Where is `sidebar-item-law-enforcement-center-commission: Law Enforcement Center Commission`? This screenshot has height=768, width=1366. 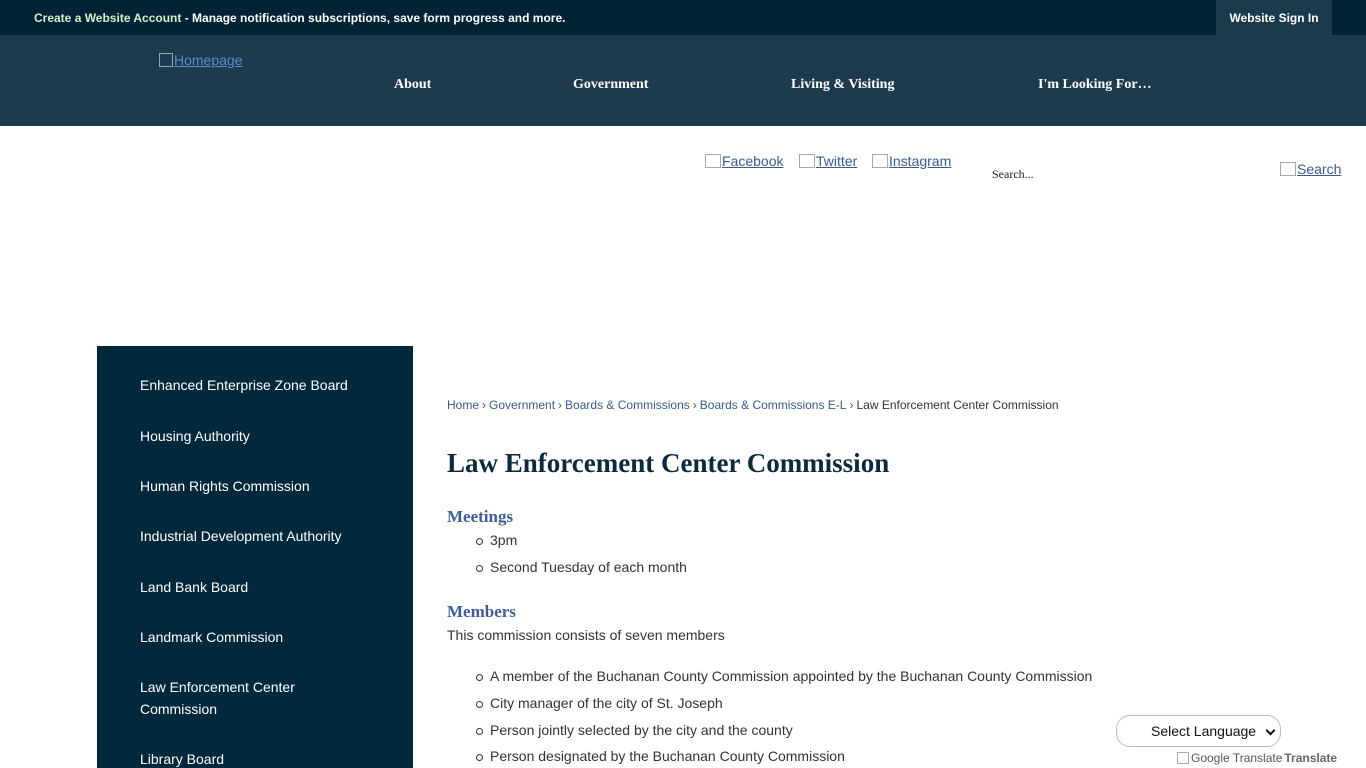
sidebar-item-law-enforcement-center-commission: Law Enforcement Center Commission is located at coordinates (240, 698).